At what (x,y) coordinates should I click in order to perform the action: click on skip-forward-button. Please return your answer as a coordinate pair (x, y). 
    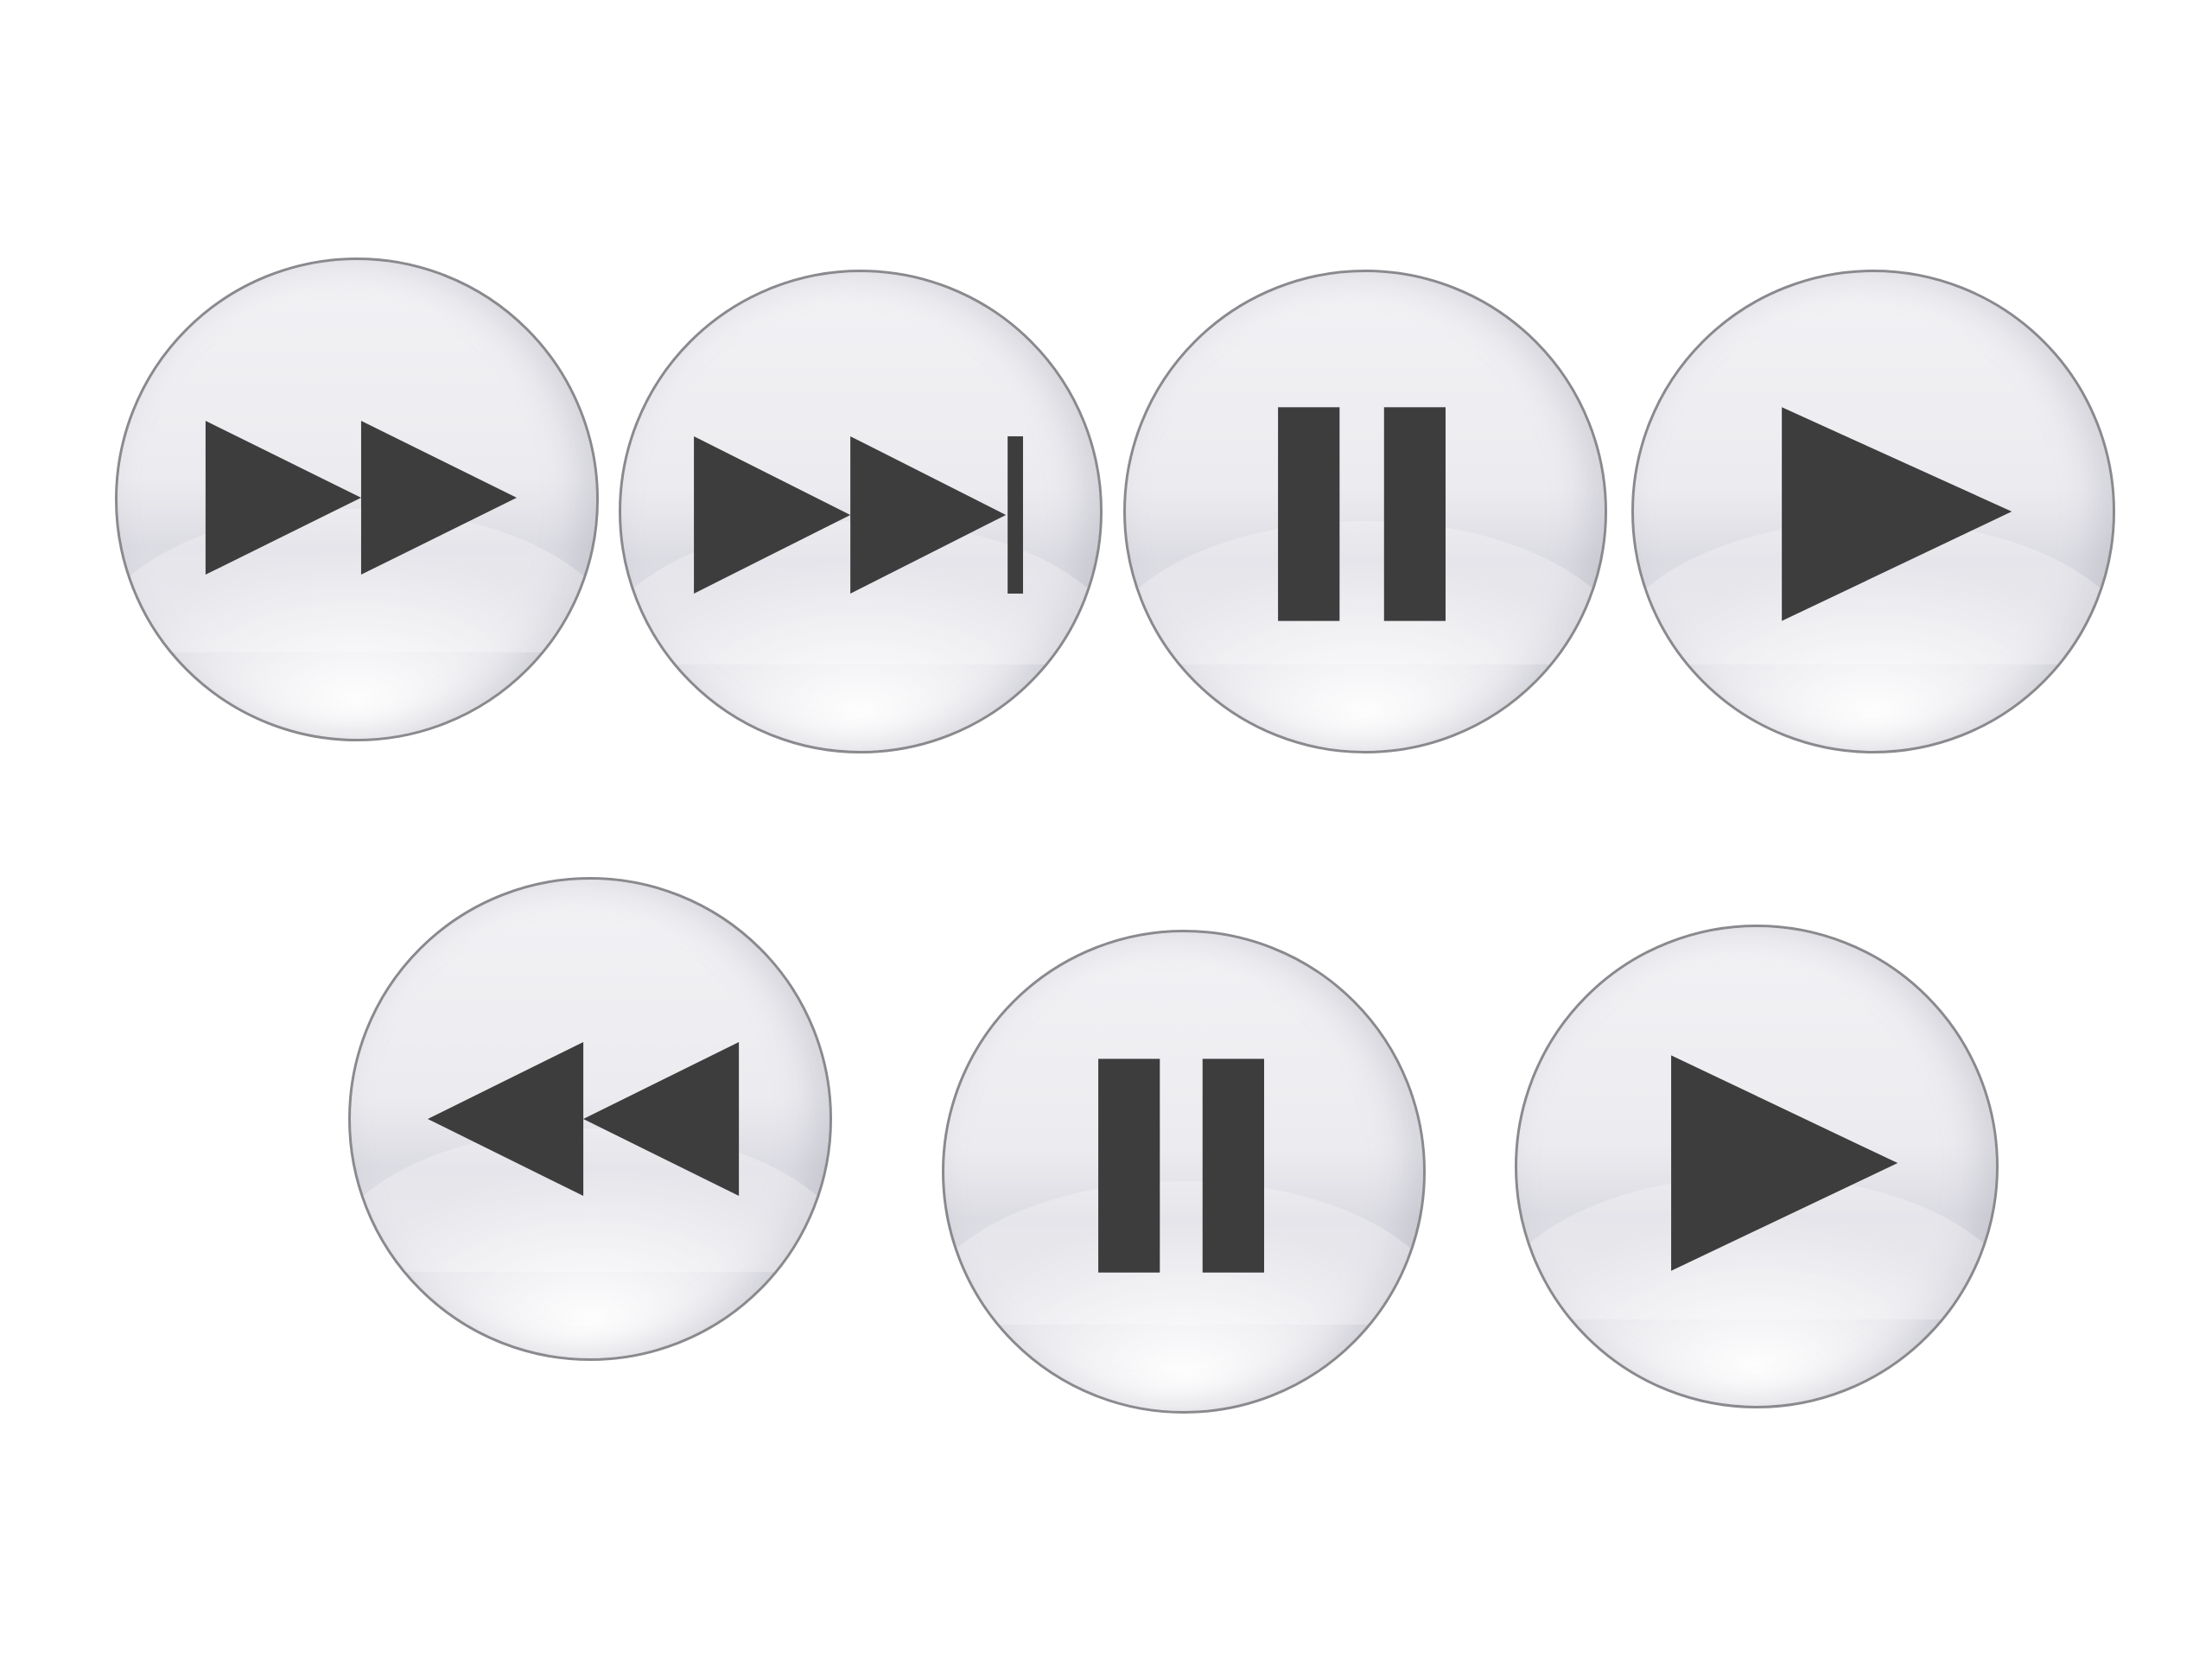
    Looking at the image, I should click on (861, 511).